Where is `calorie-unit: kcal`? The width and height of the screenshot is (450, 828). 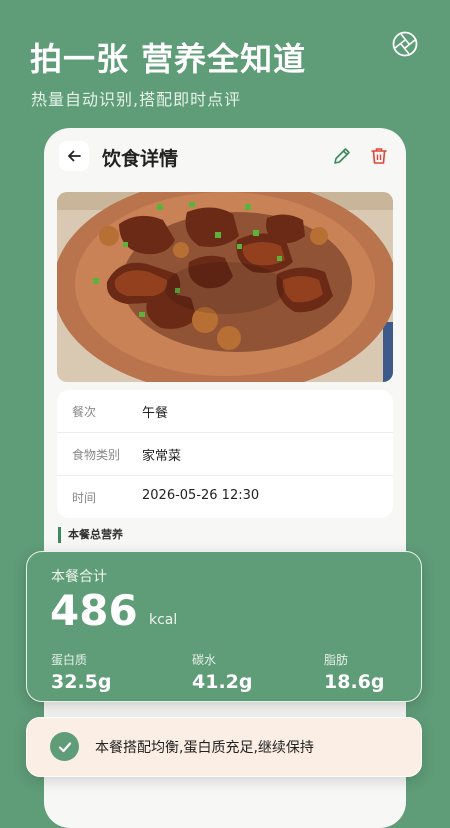
calorie-unit: kcal is located at coordinates (163, 620).